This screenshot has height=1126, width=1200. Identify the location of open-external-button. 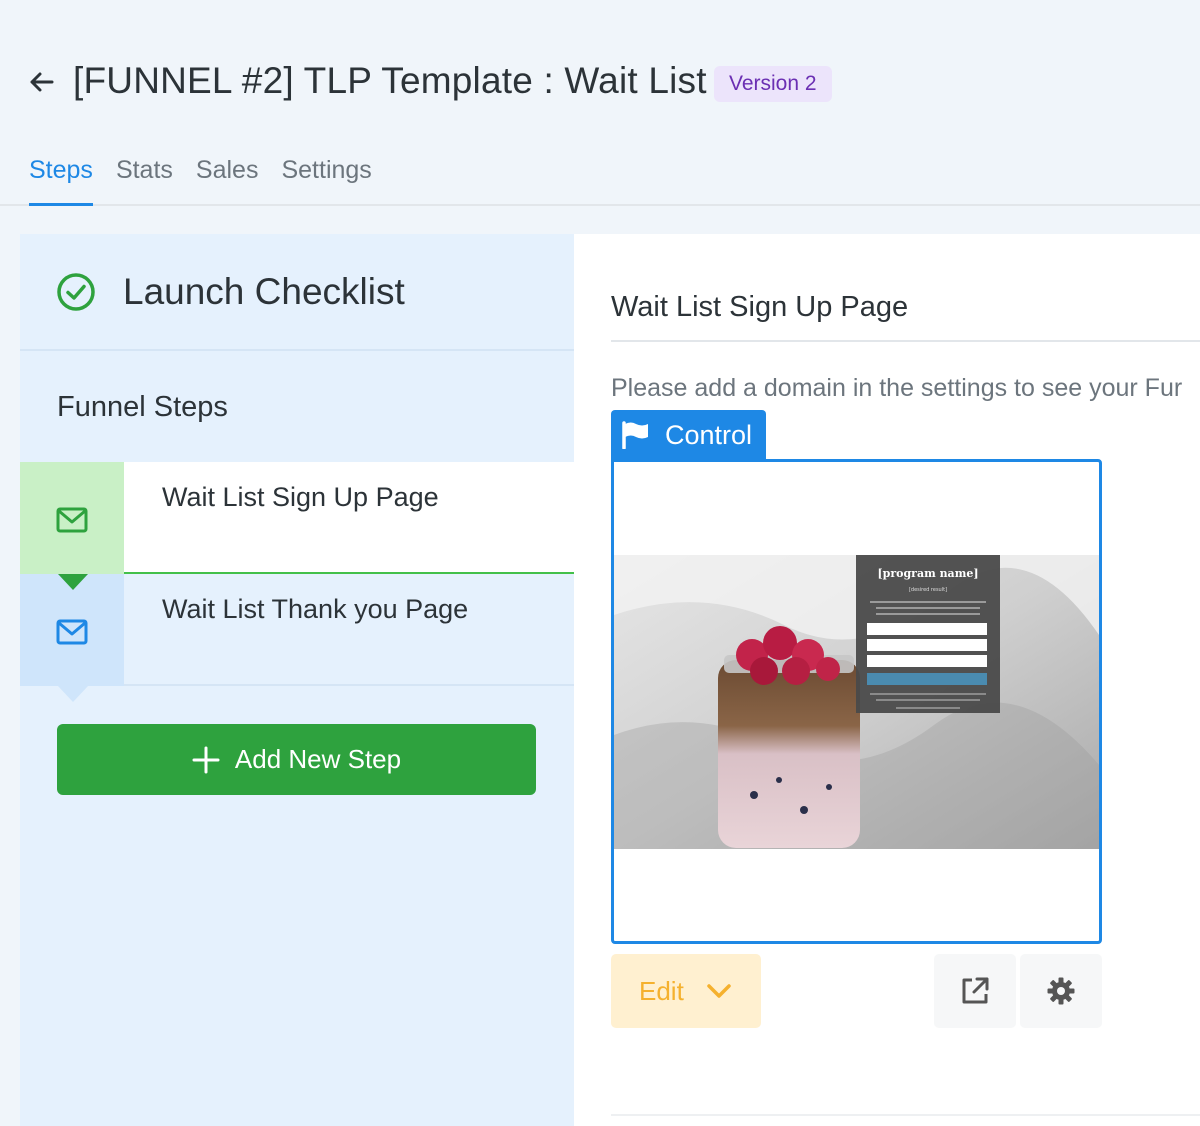
(975, 991).